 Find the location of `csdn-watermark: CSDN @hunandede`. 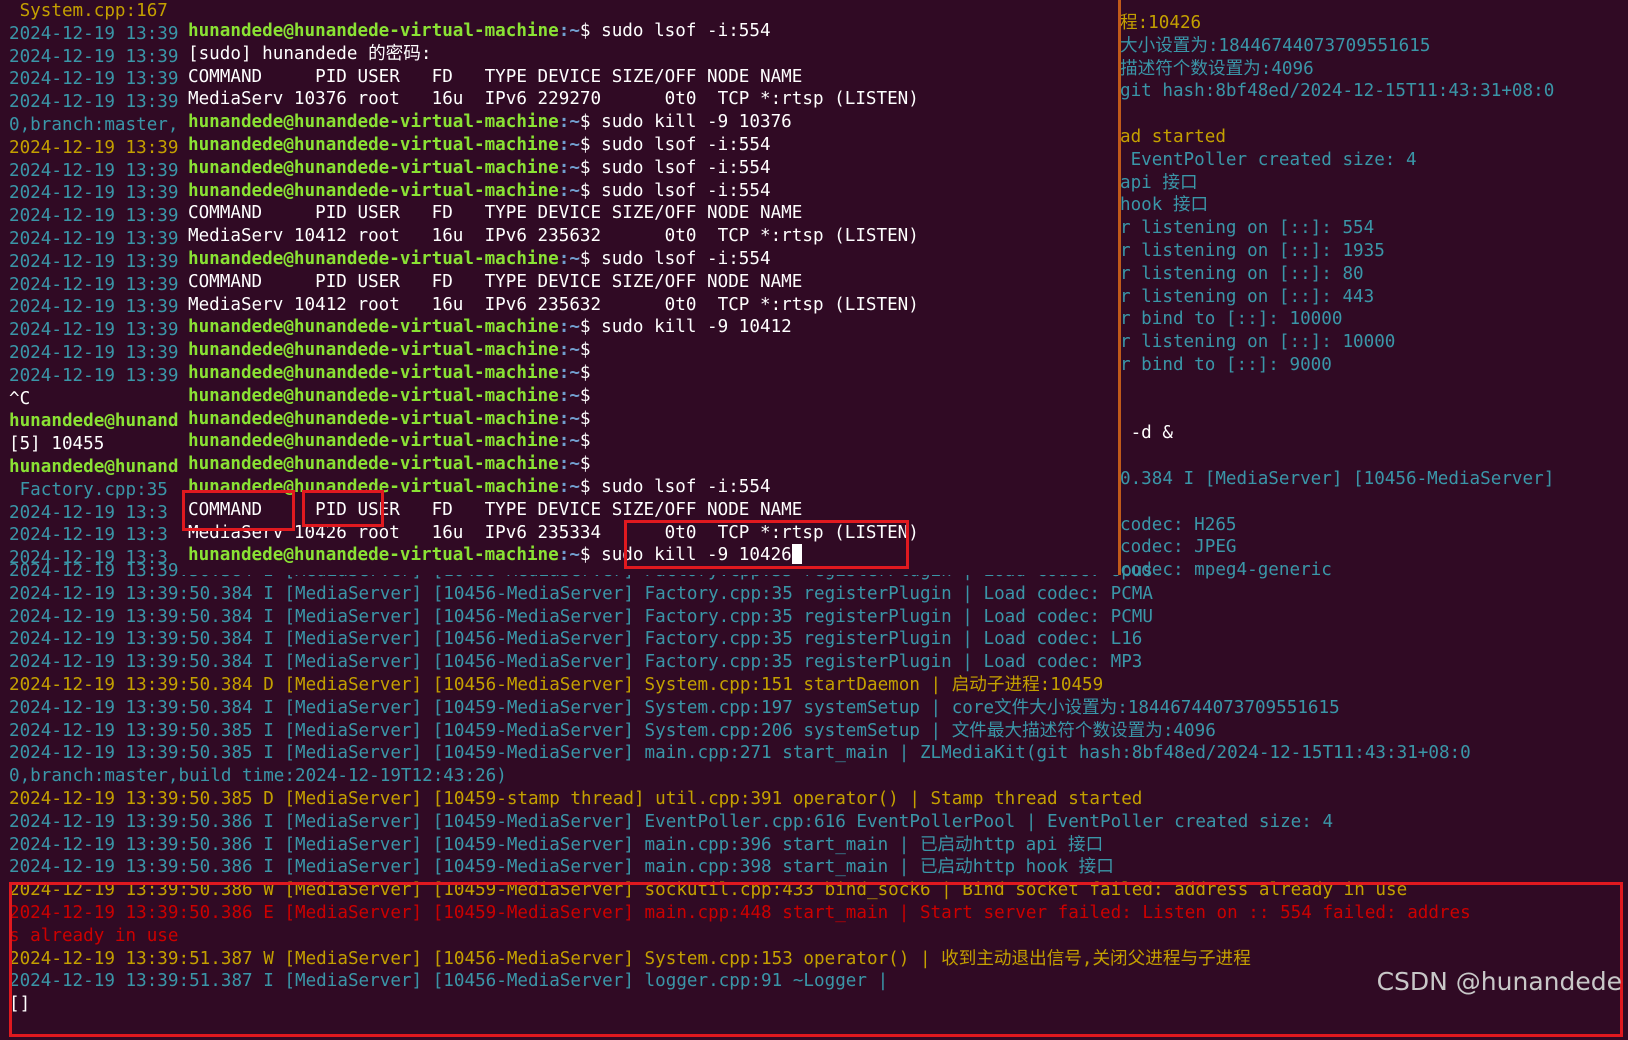

csdn-watermark: CSDN @hunandede is located at coordinates (1499, 981).